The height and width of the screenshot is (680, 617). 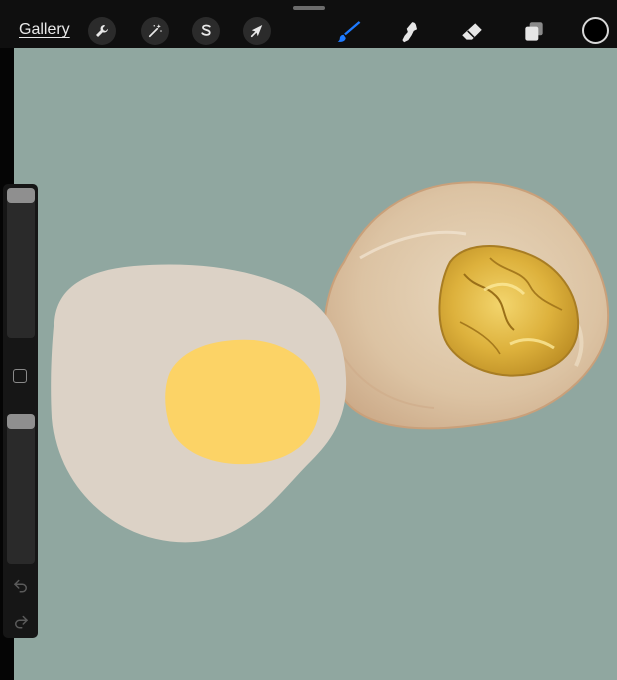 I want to click on layers-button, so click(x=534, y=32).